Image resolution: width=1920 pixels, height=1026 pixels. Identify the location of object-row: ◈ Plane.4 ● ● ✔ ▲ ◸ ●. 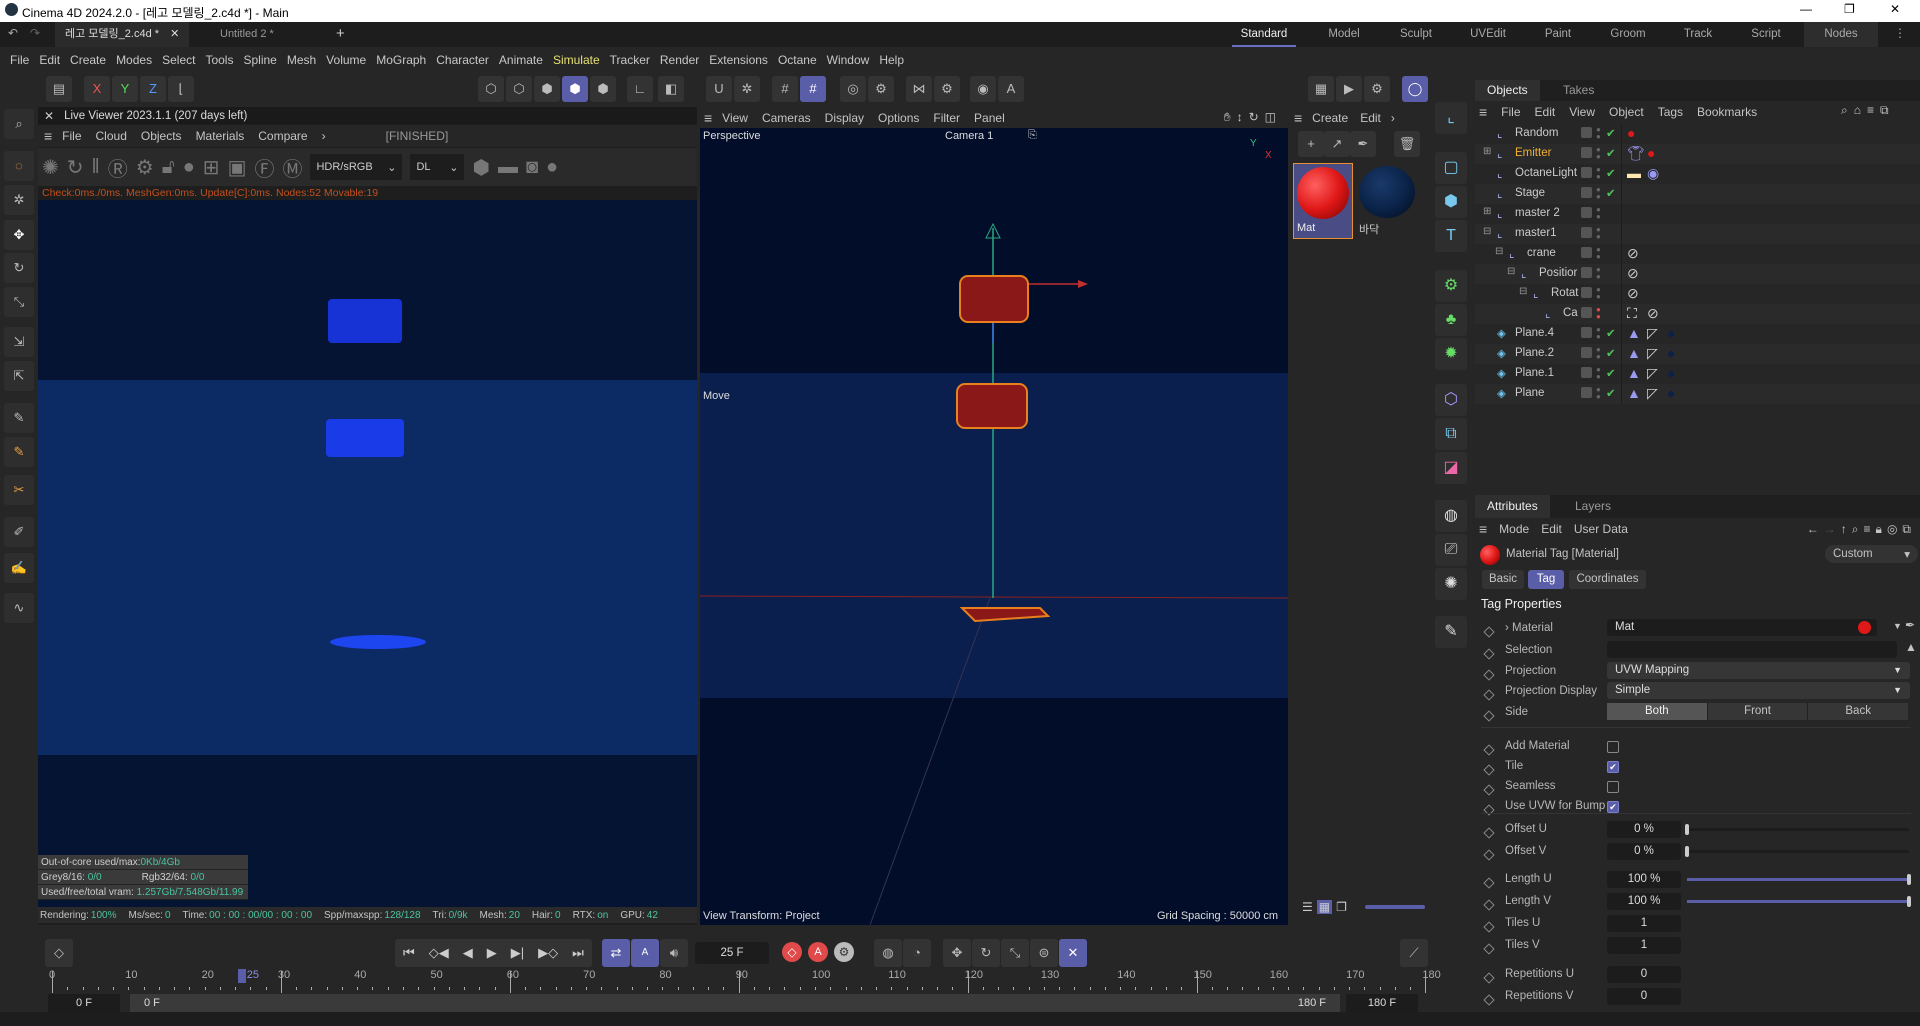
(1697, 334).